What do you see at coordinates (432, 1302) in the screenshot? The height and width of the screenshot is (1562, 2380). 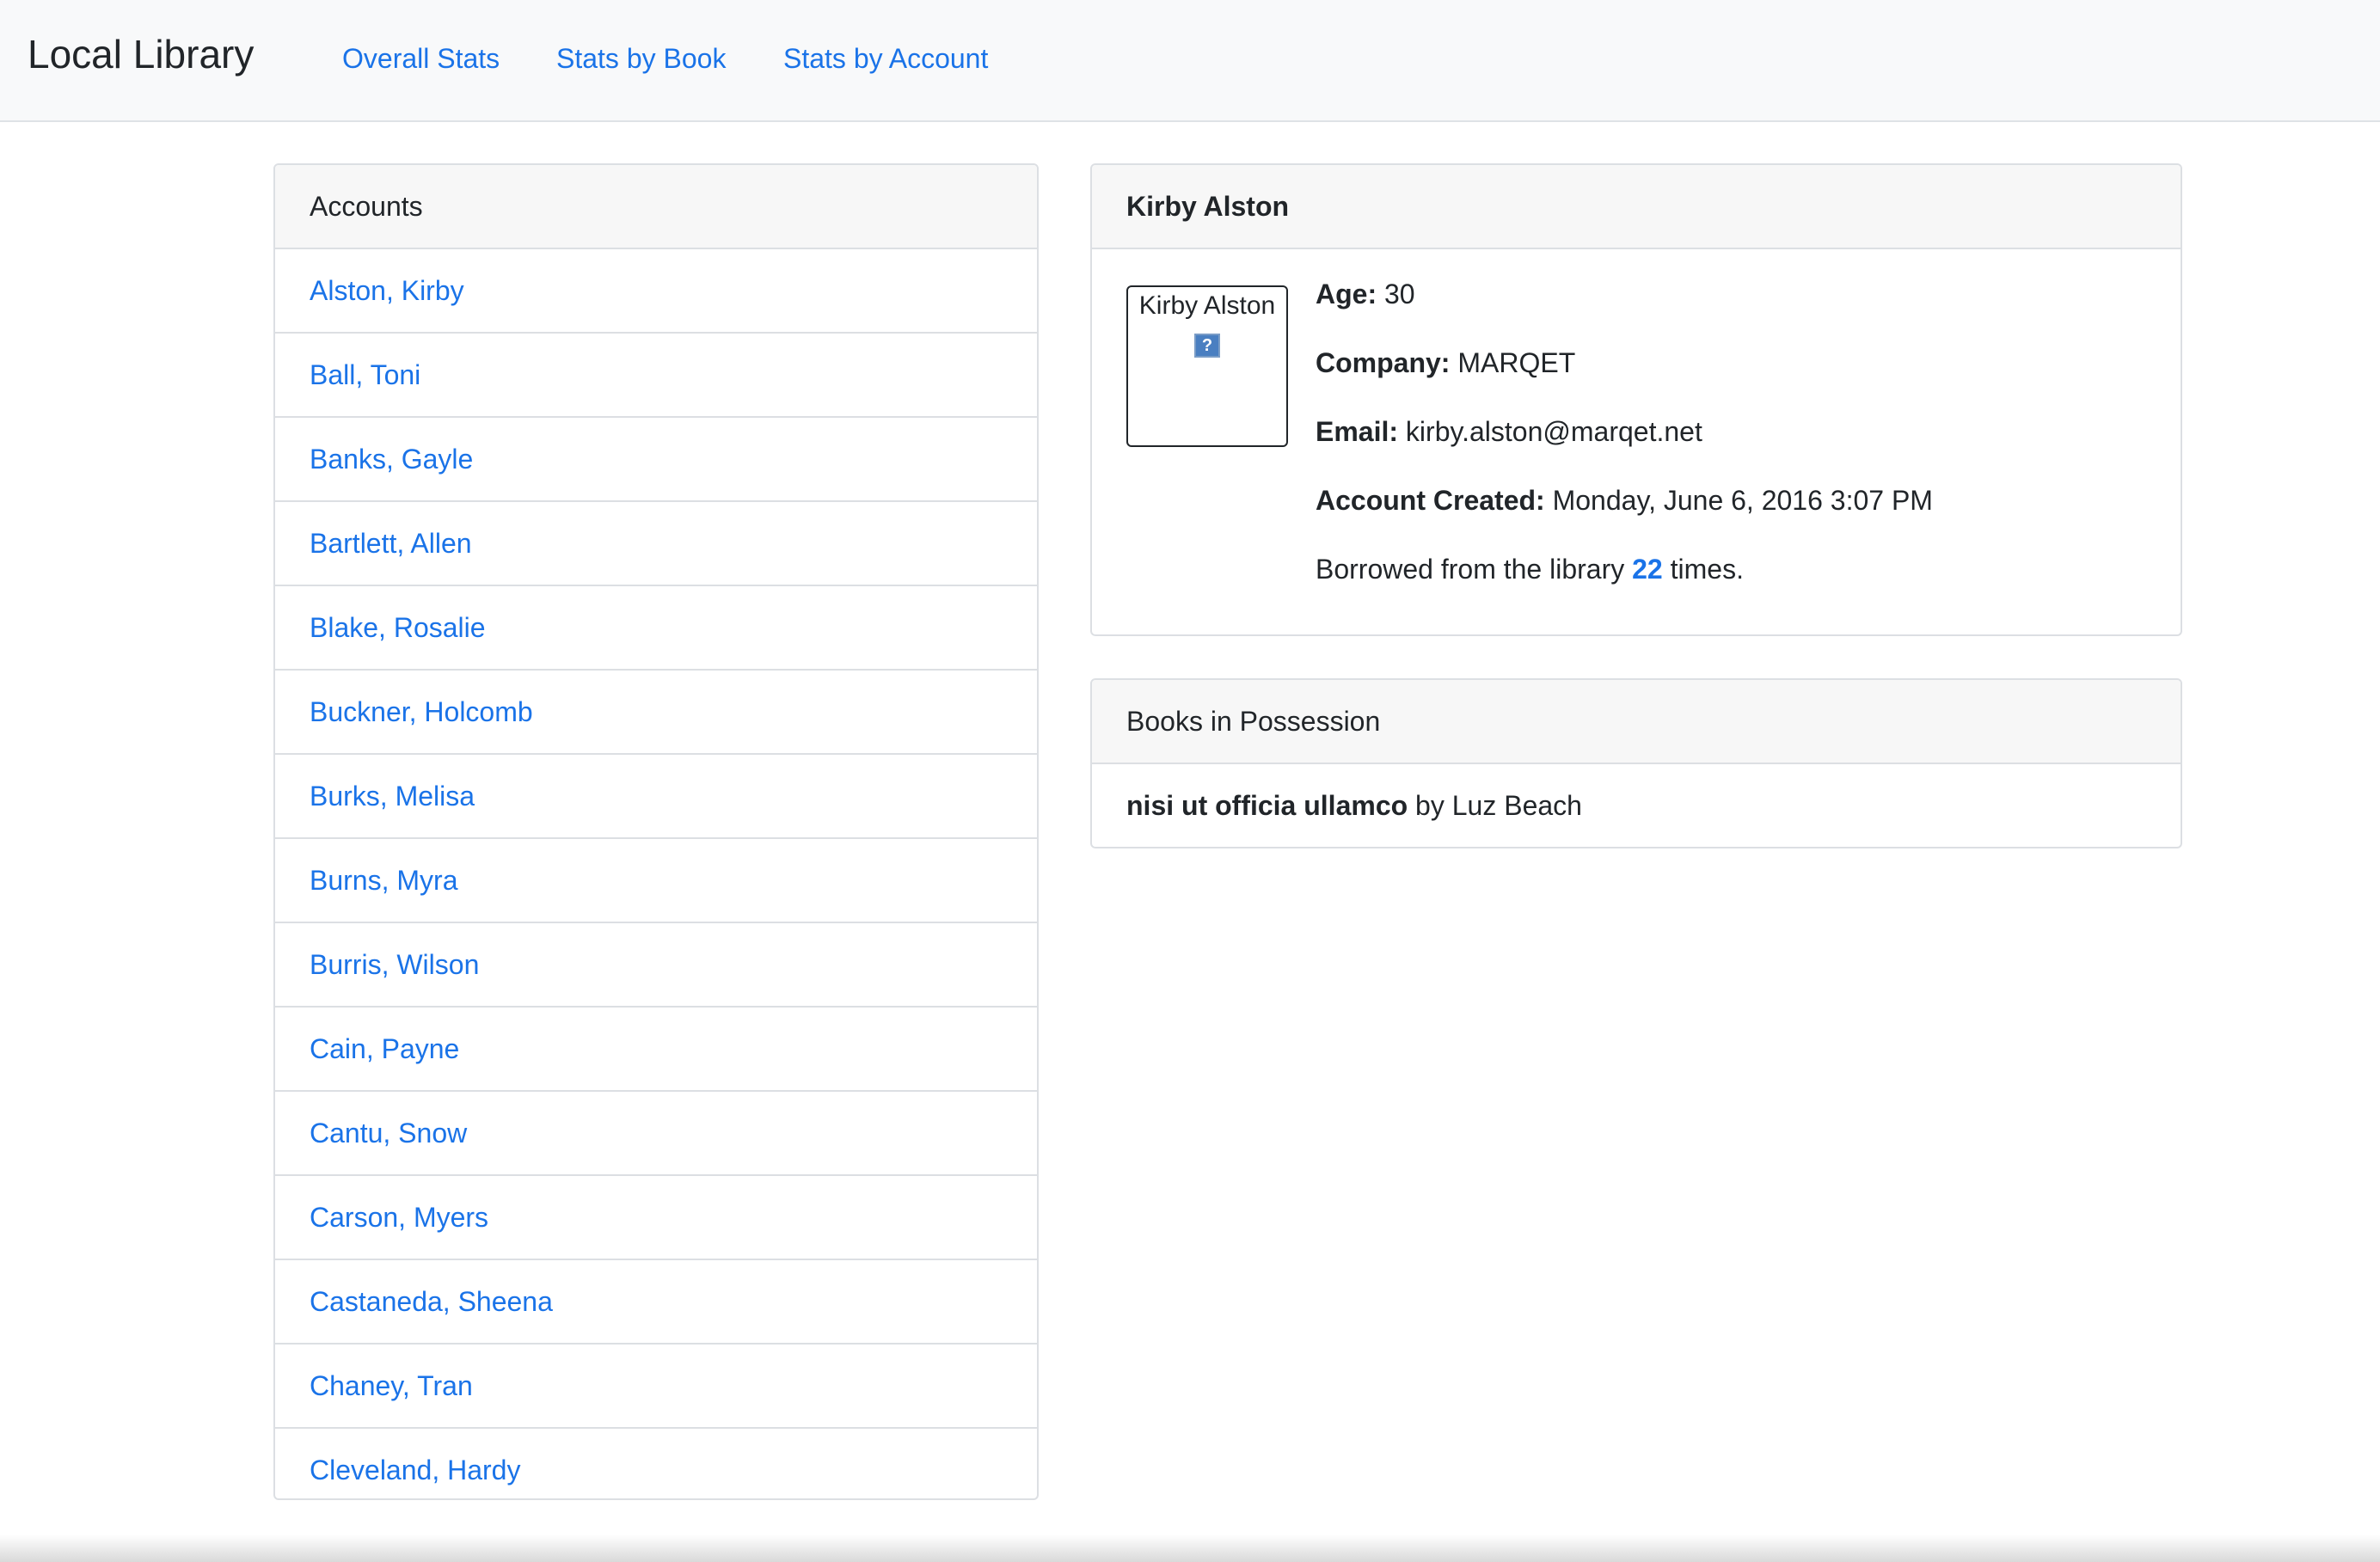 I see `account-link: Castaneda, Sheena` at bounding box center [432, 1302].